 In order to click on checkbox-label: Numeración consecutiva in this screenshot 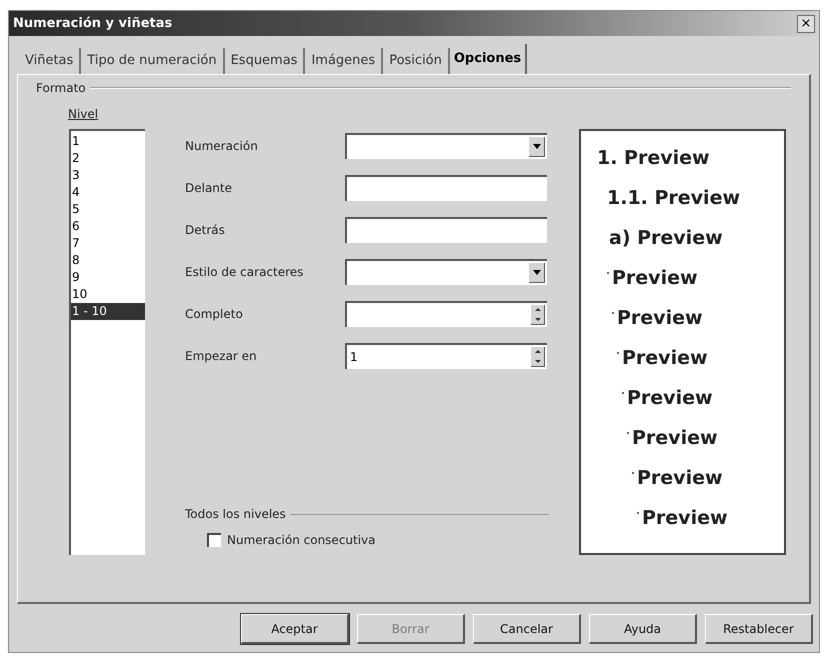, I will do `click(301, 540)`.